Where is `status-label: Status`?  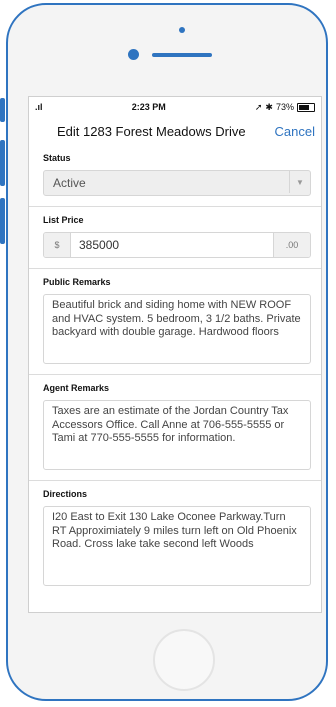 status-label: Status is located at coordinates (57, 158).